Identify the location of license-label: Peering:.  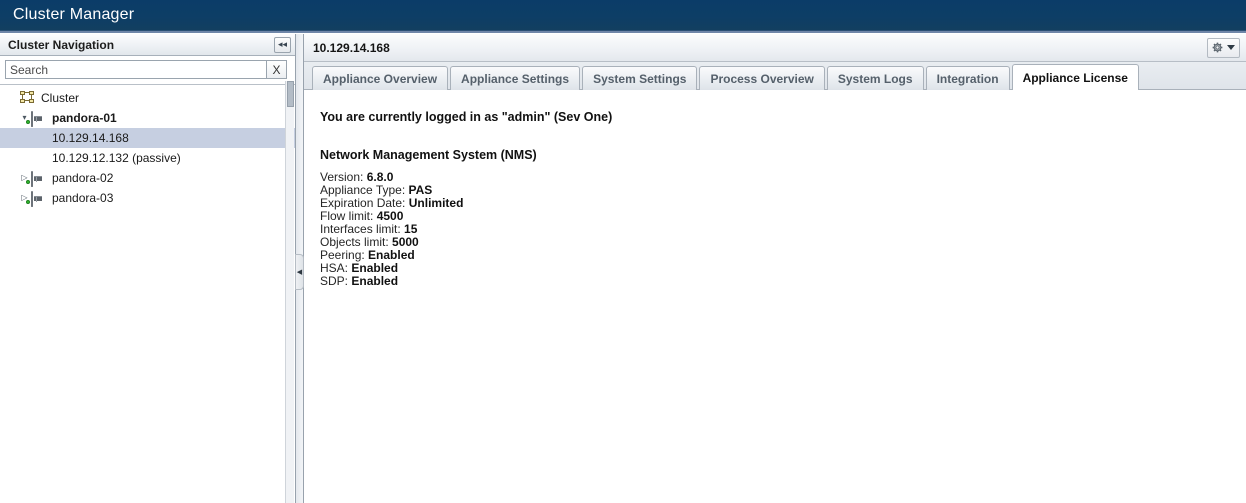
(342, 255).